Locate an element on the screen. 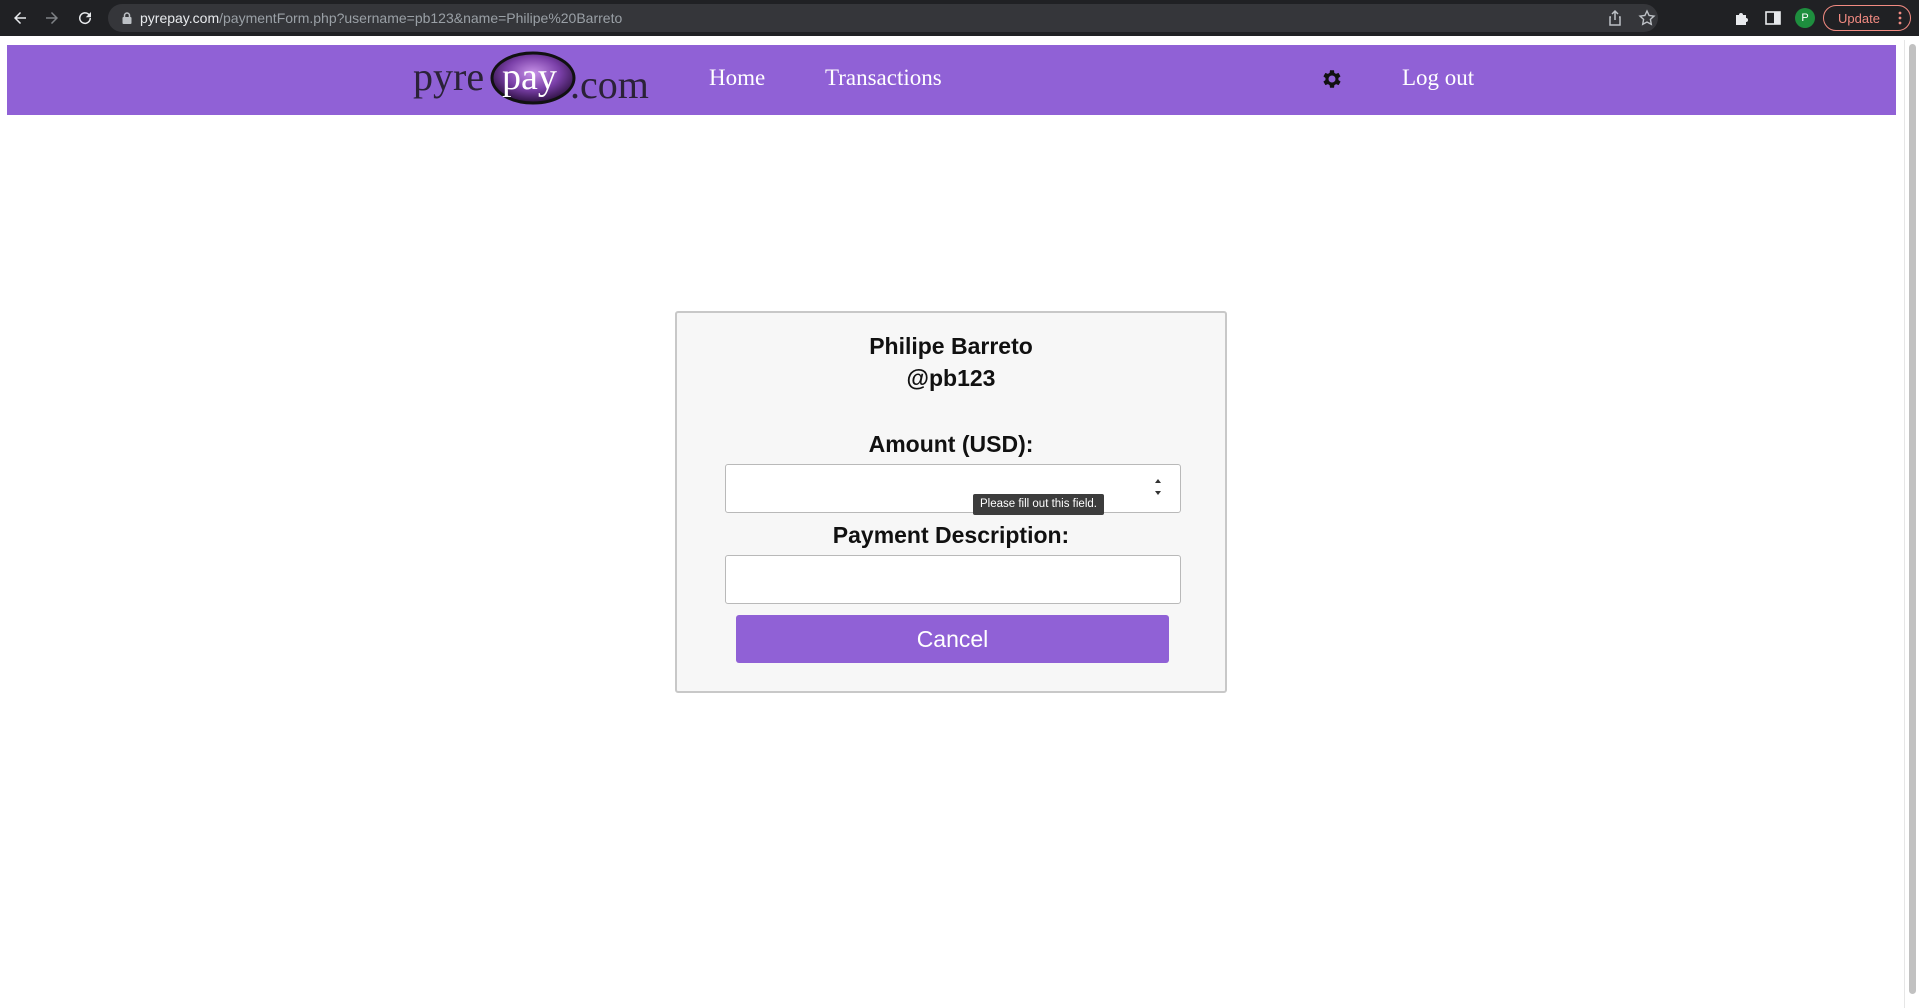 This screenshot has height=1008, width=1919. nav-transactions-link: Transactions is located at coordinates (883, 78).